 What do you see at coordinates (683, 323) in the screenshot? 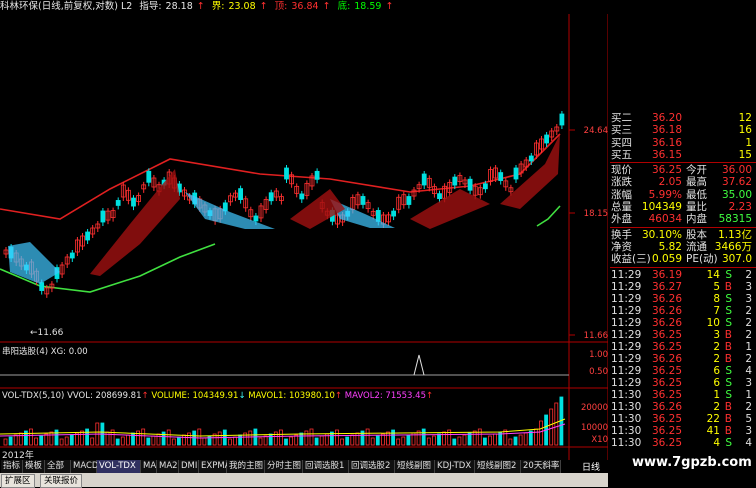
I see `tick-row: 11:29 36.26 10 S 2` at bounding box center [683, 323].